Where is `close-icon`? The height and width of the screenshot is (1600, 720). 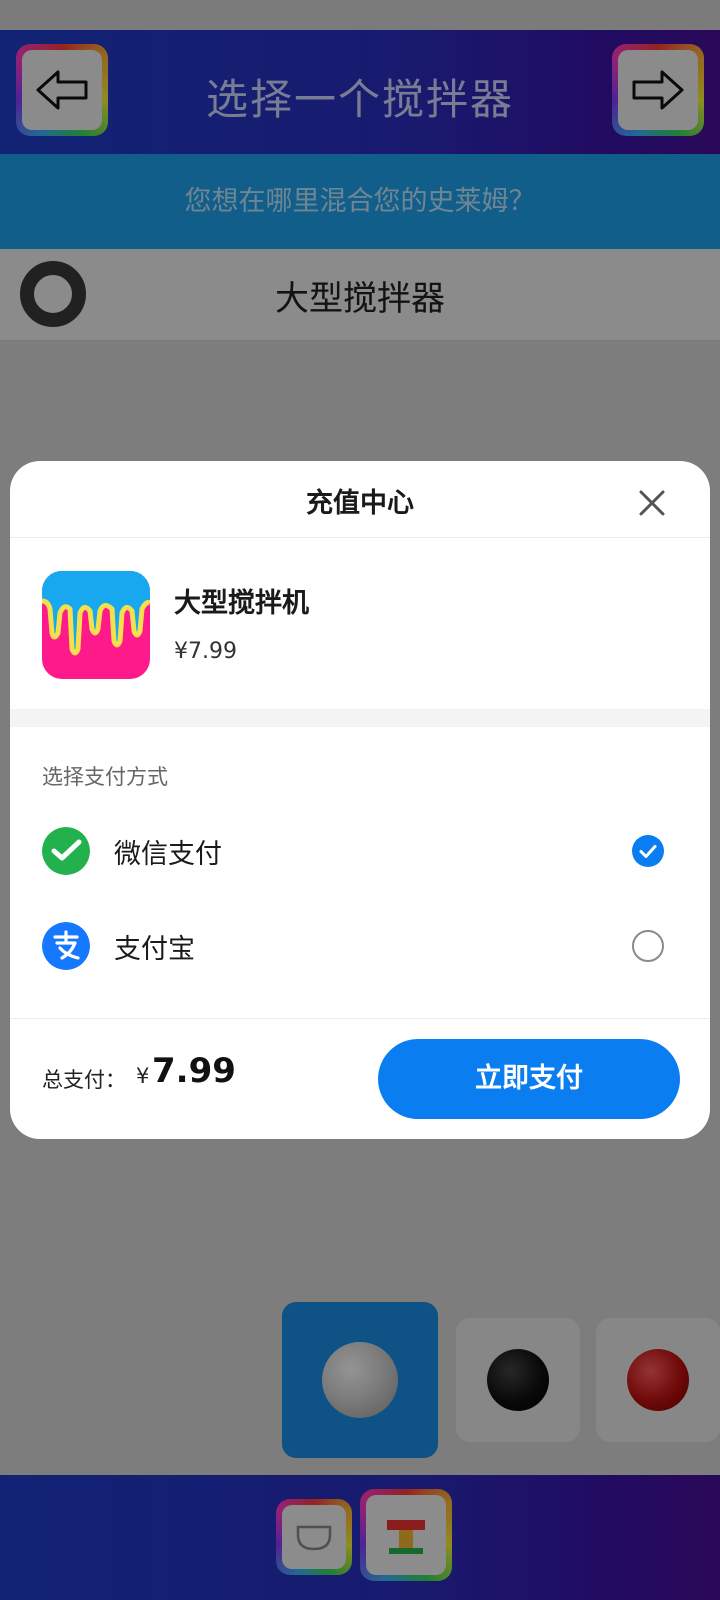
close-icon is located at coordinates (652, 503).